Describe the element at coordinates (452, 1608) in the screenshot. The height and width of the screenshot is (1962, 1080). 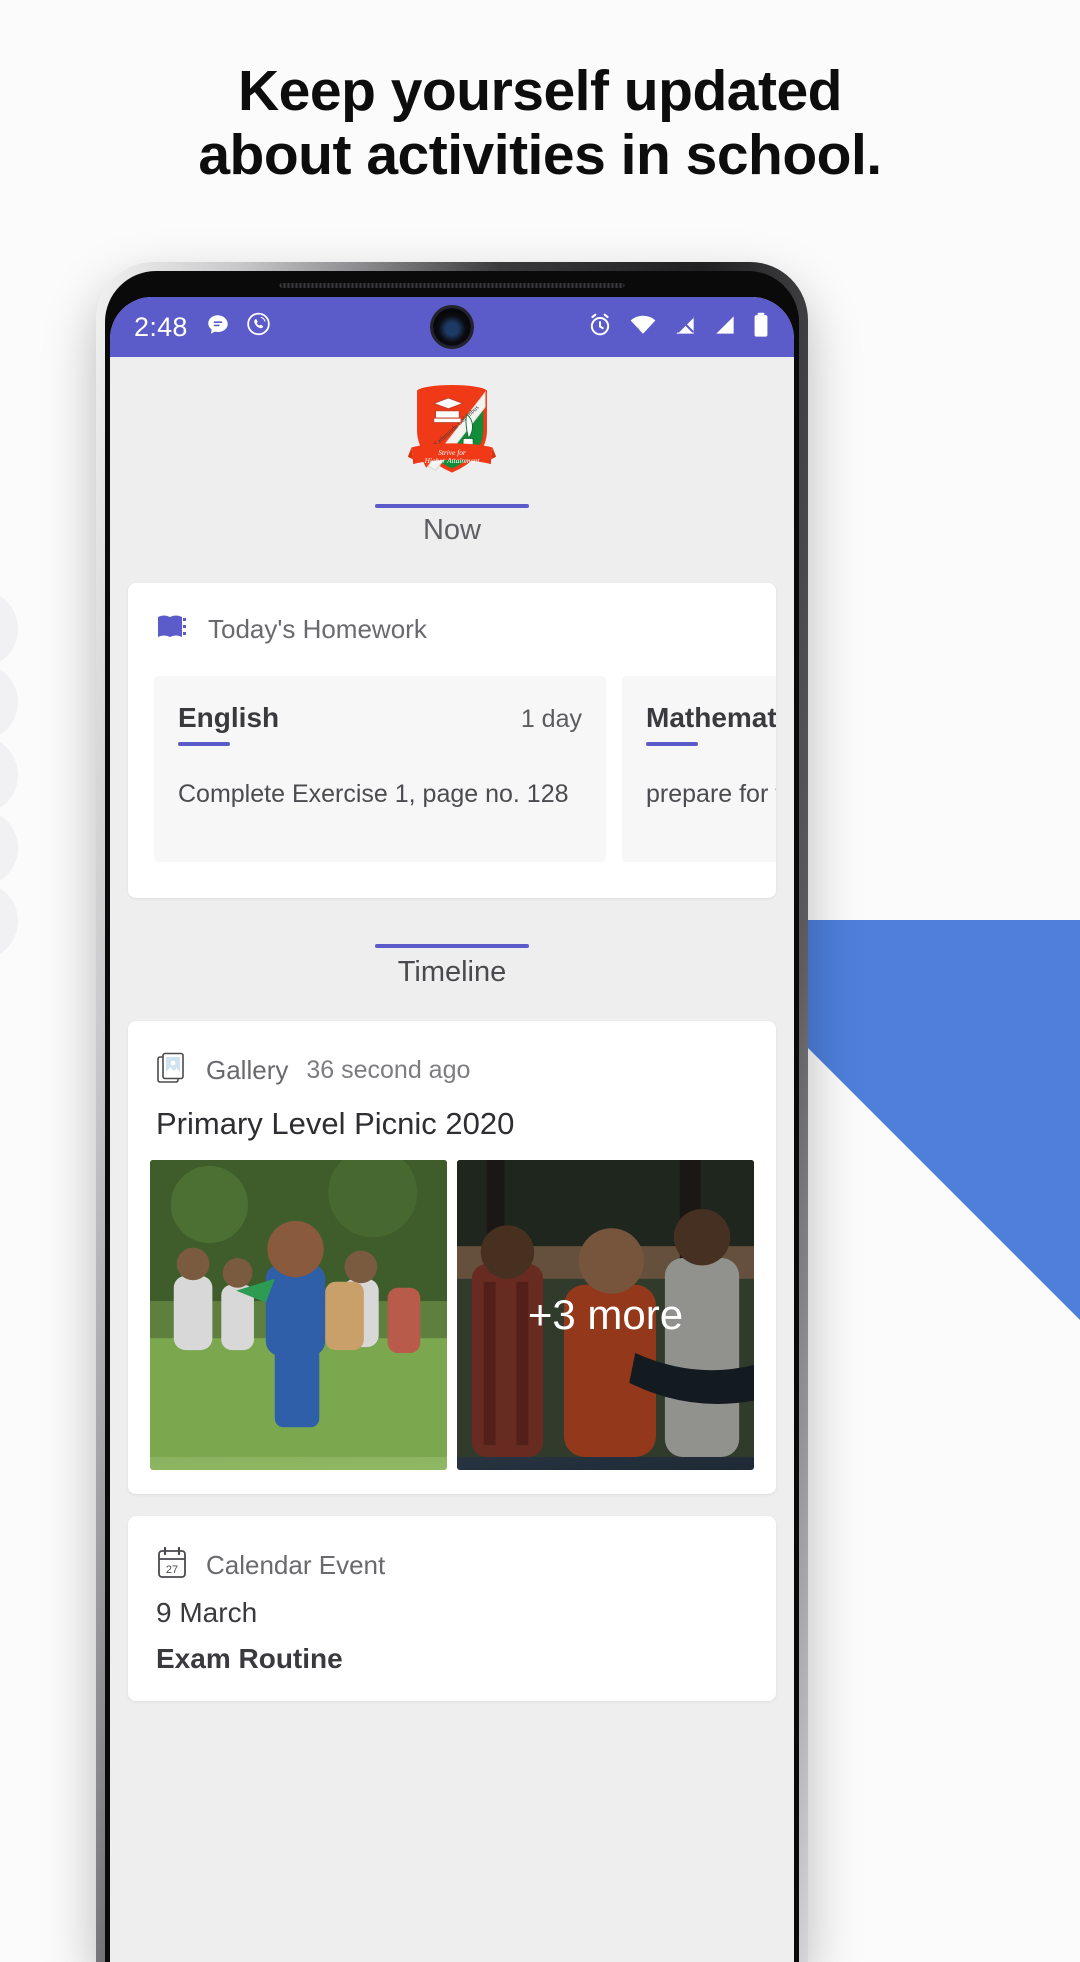
I see `calendar-event-card: 27 Calendar Event 9 March Exam Routine` at that location.